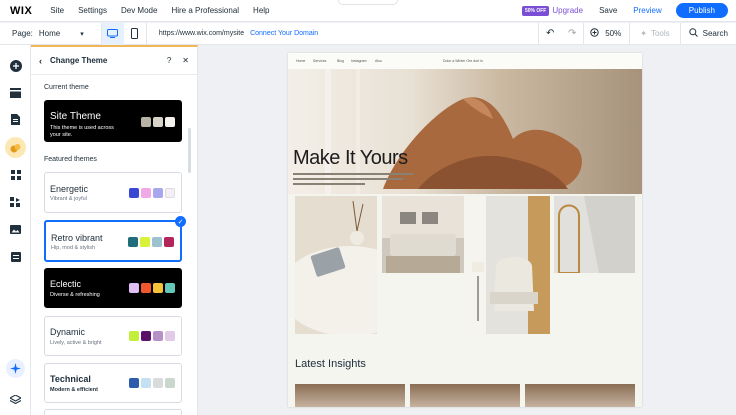 This screenshot has width=736, height=415. What do you see at coordinates (15, 174) in the screenshot?
I see `apps-icon` at bounding box center [15, 174].